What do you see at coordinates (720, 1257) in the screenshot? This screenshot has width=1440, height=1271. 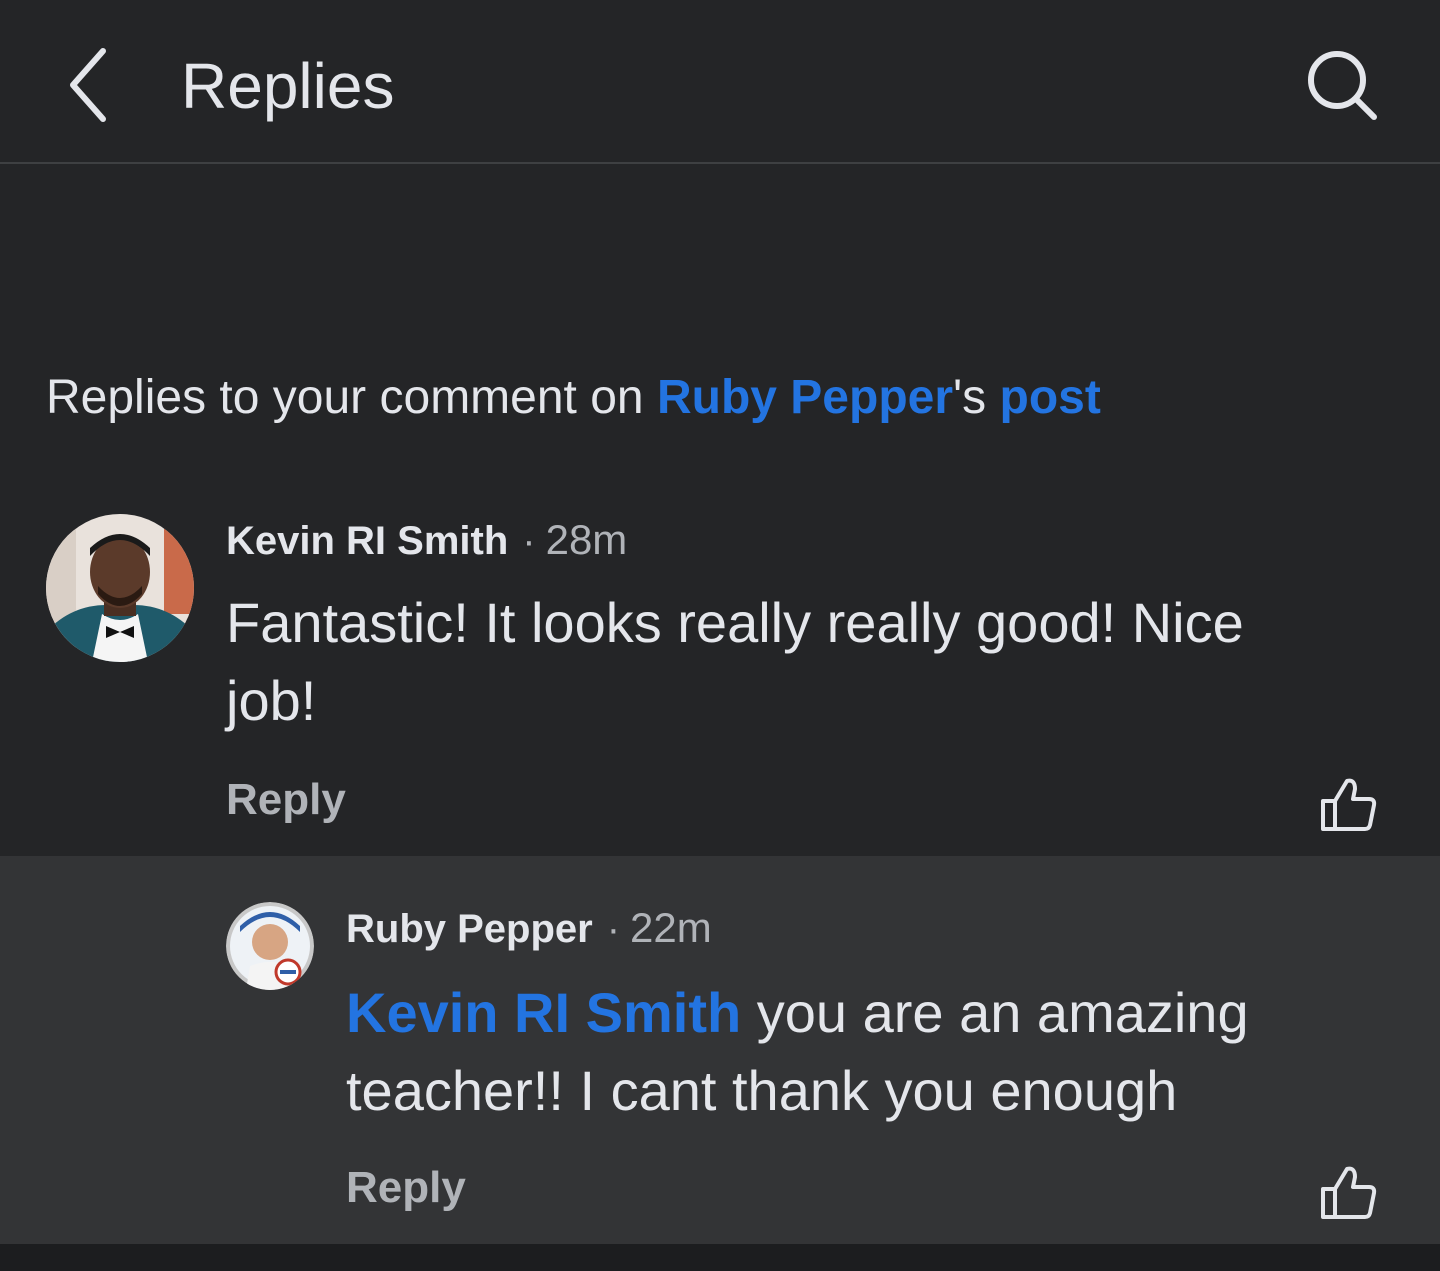 I see `bottom-divider` at bounding box center [720, 1257].